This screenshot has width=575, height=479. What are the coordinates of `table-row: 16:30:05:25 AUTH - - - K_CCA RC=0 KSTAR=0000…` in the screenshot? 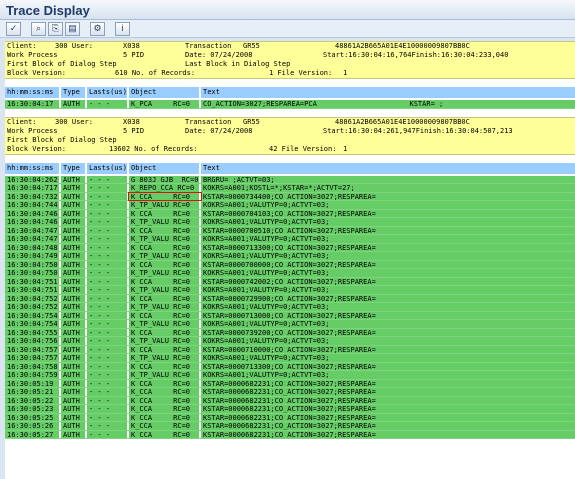 It's located at (290, 417).